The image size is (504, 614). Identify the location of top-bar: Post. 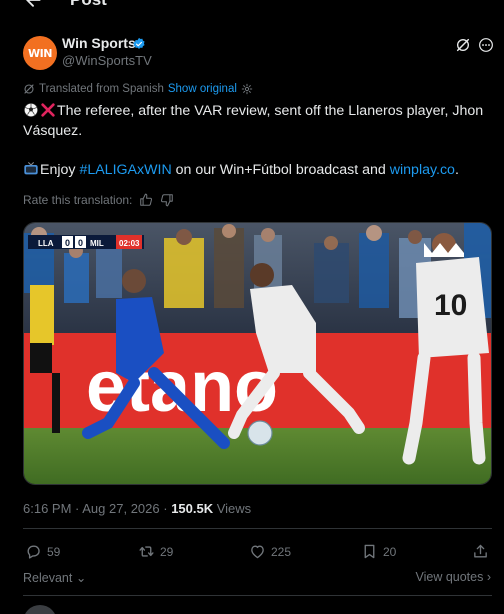
(252, 8).